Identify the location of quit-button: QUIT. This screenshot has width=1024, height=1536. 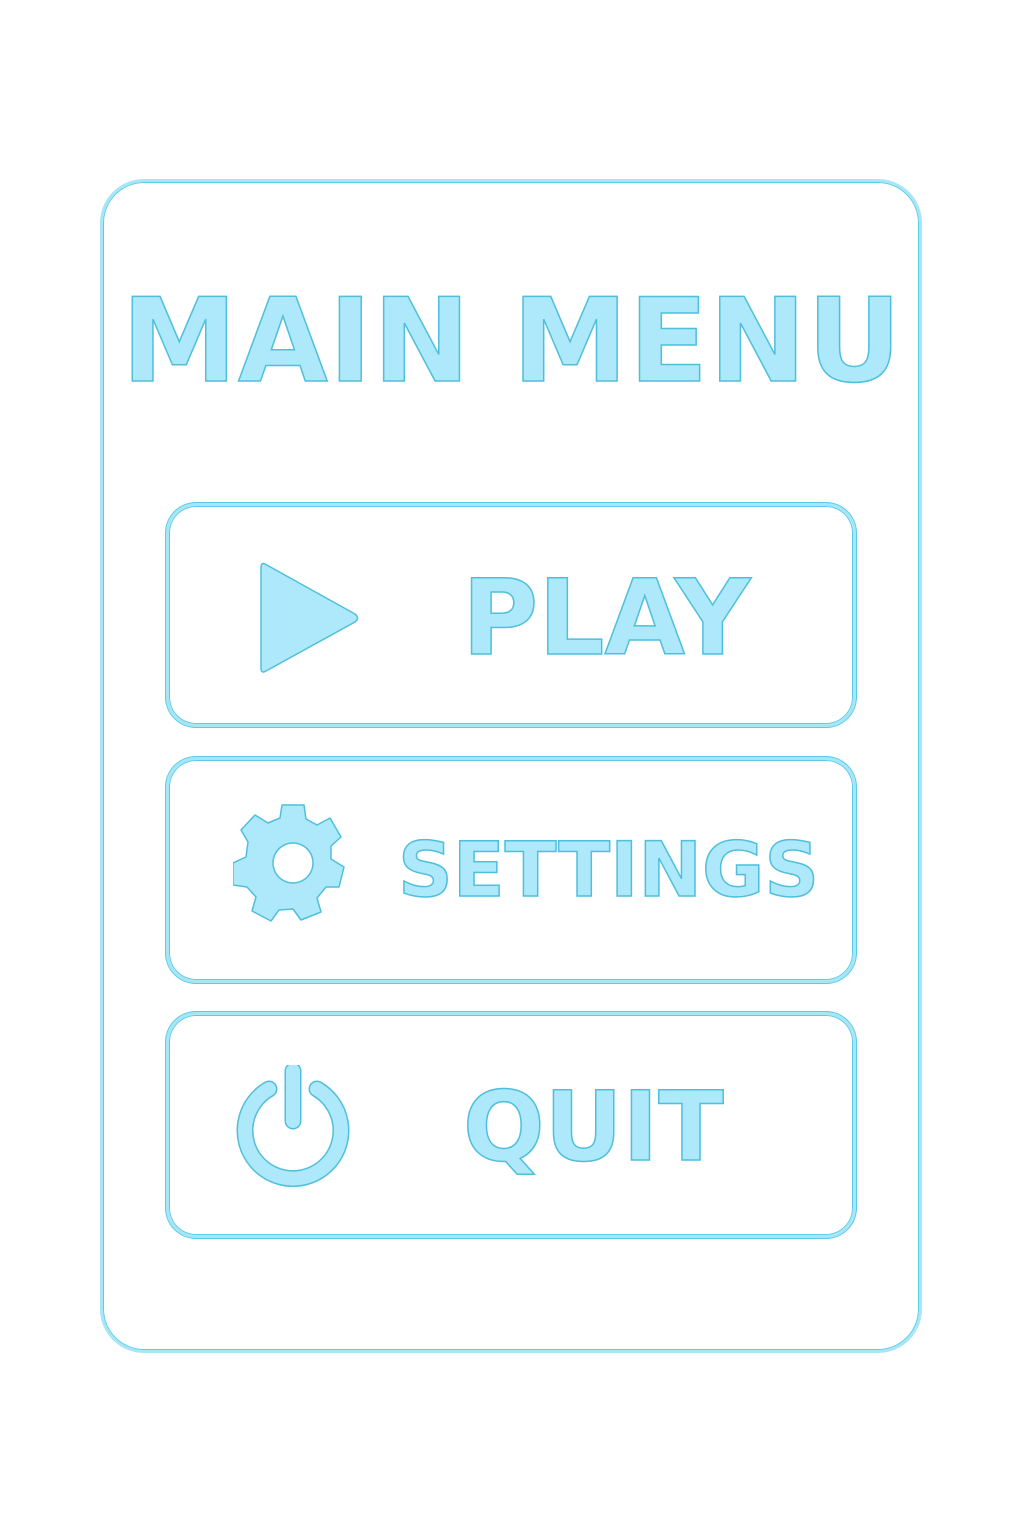
(511, 1125).